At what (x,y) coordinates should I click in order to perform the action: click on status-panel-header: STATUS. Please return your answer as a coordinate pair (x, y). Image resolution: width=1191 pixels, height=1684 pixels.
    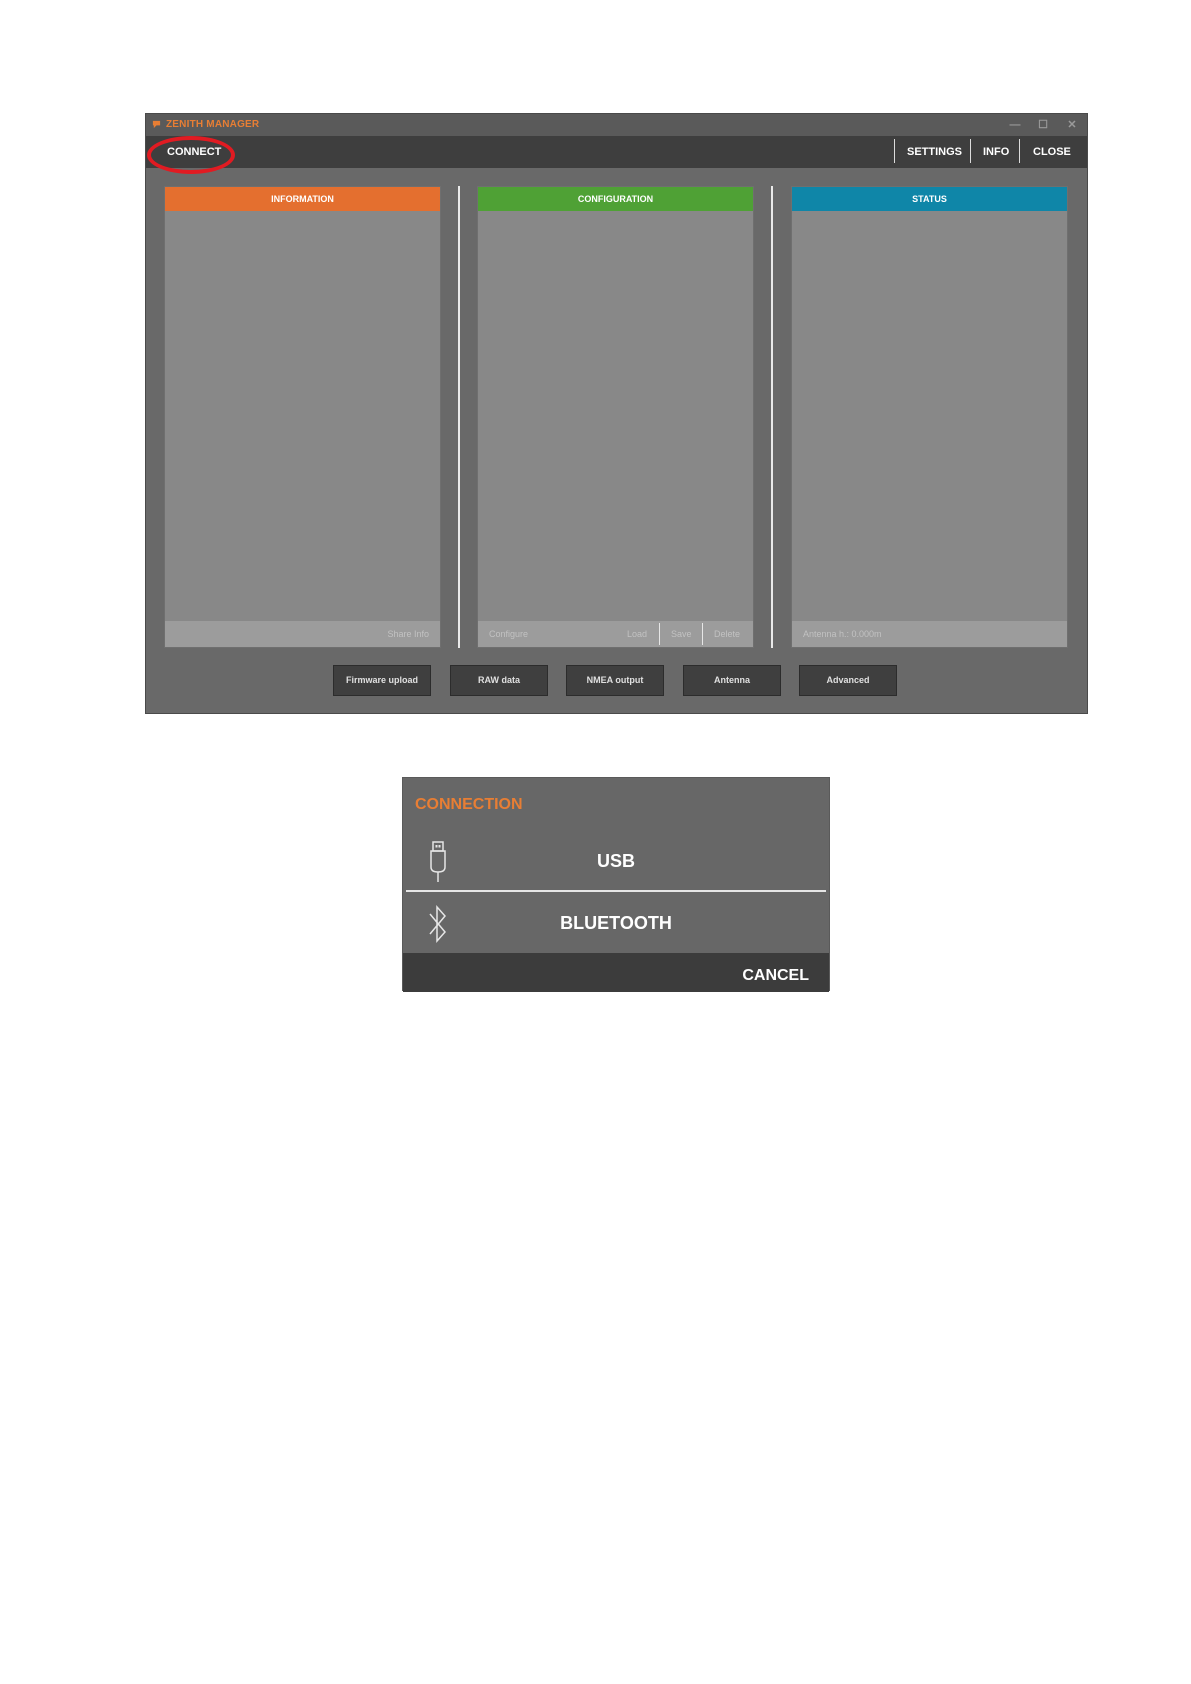
    Looking at the image, I should click on (929, 199).